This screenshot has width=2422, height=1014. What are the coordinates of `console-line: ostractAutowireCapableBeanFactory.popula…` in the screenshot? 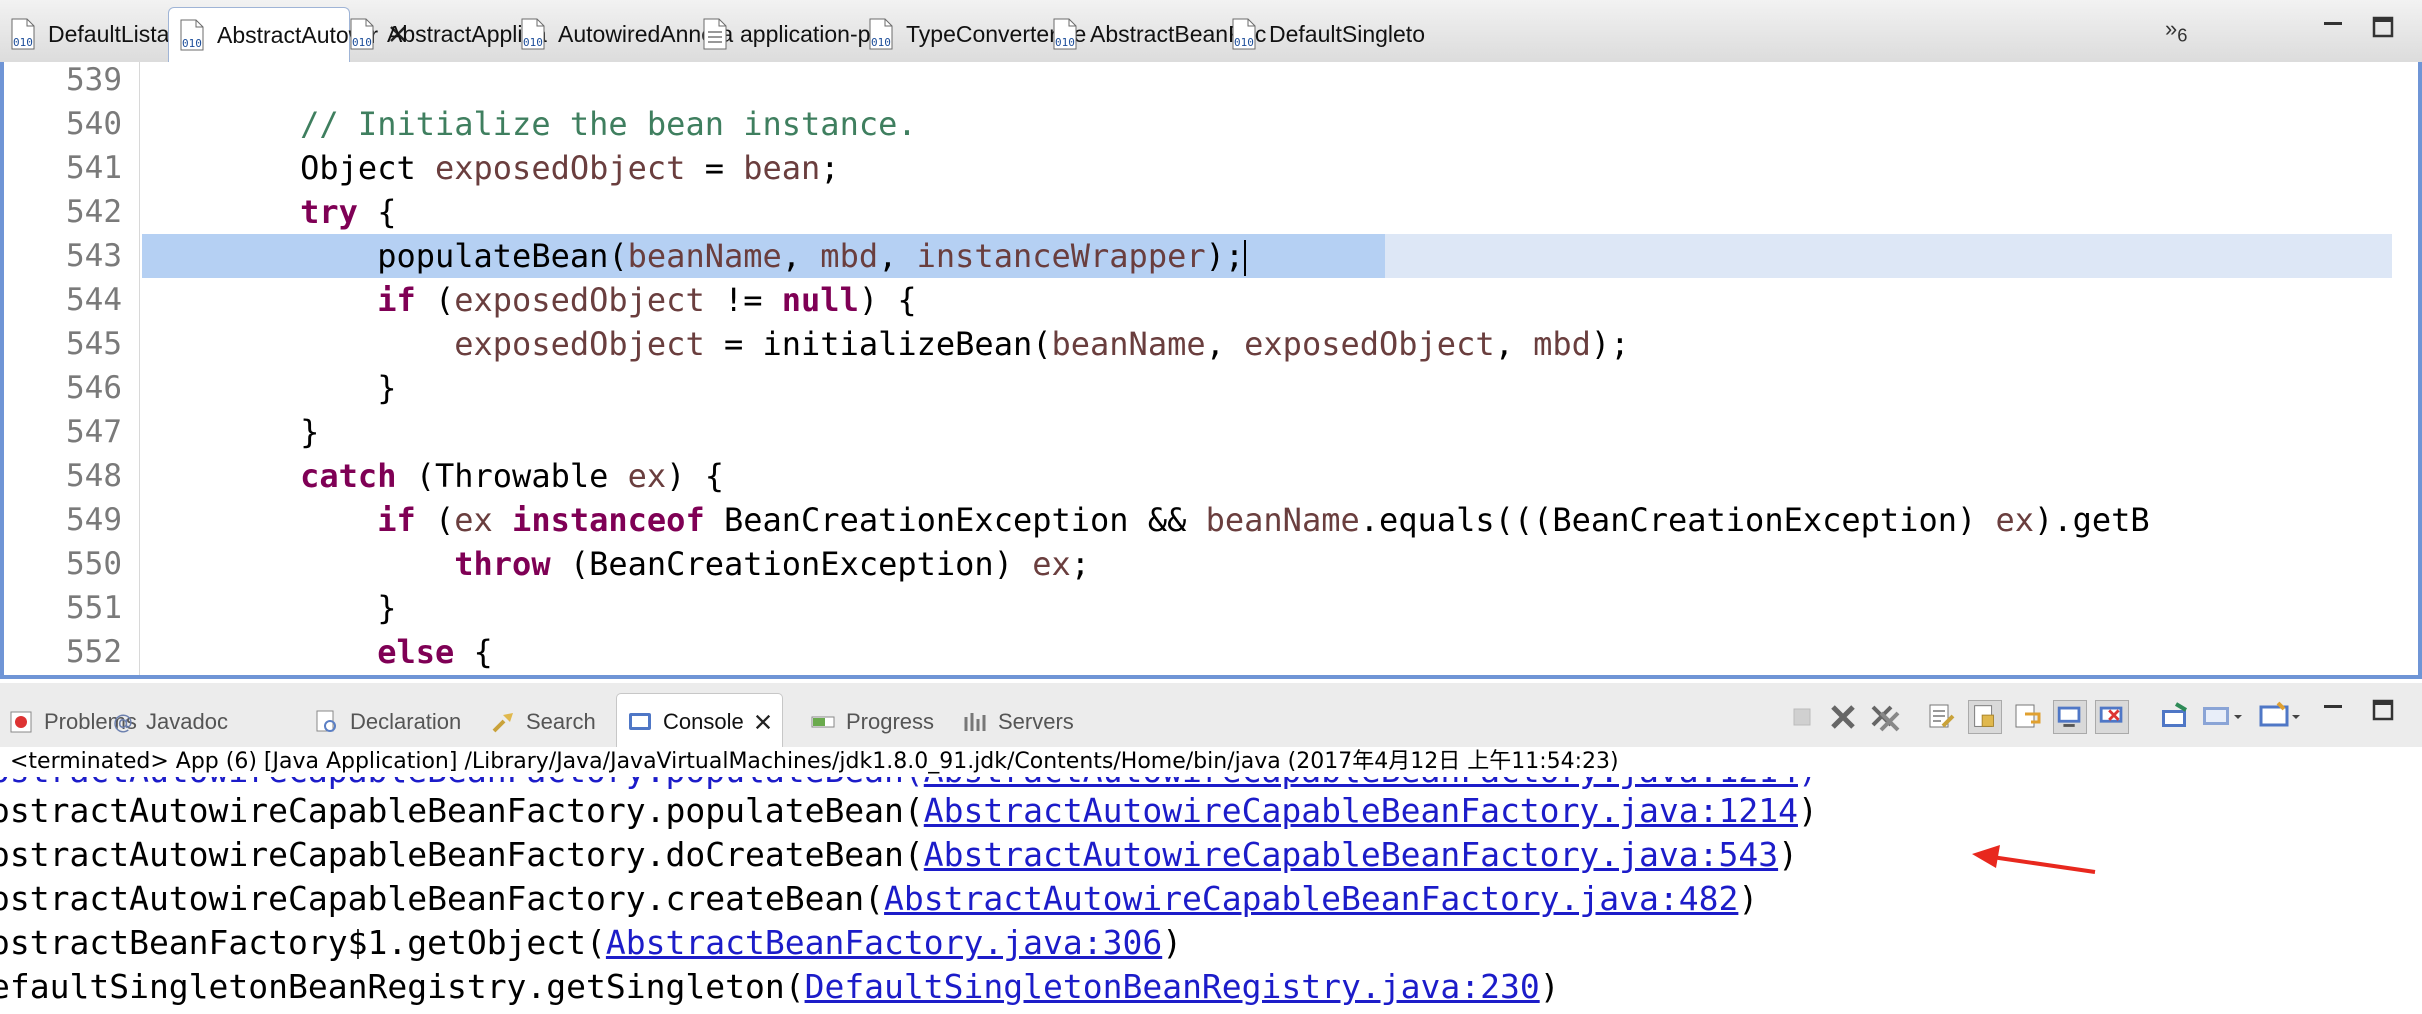 It's located at (909, 811).